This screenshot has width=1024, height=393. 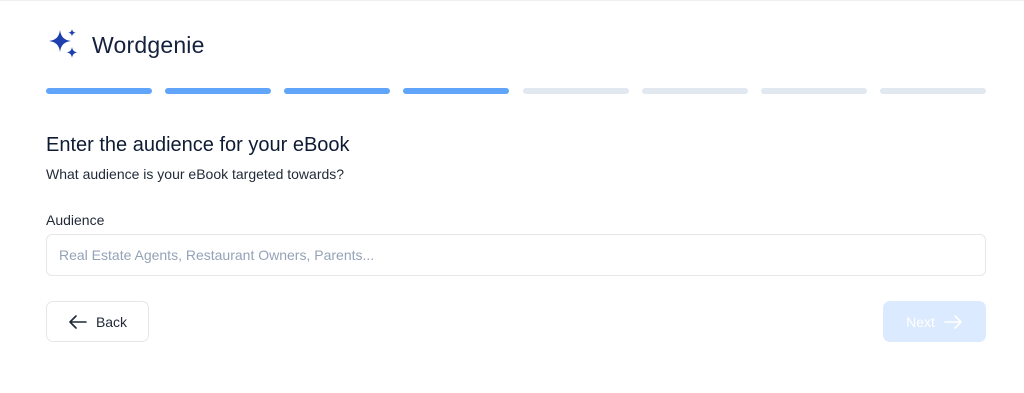 I want to click on page-title: Enter the audience for your eBook, so click(x=198, y=145).